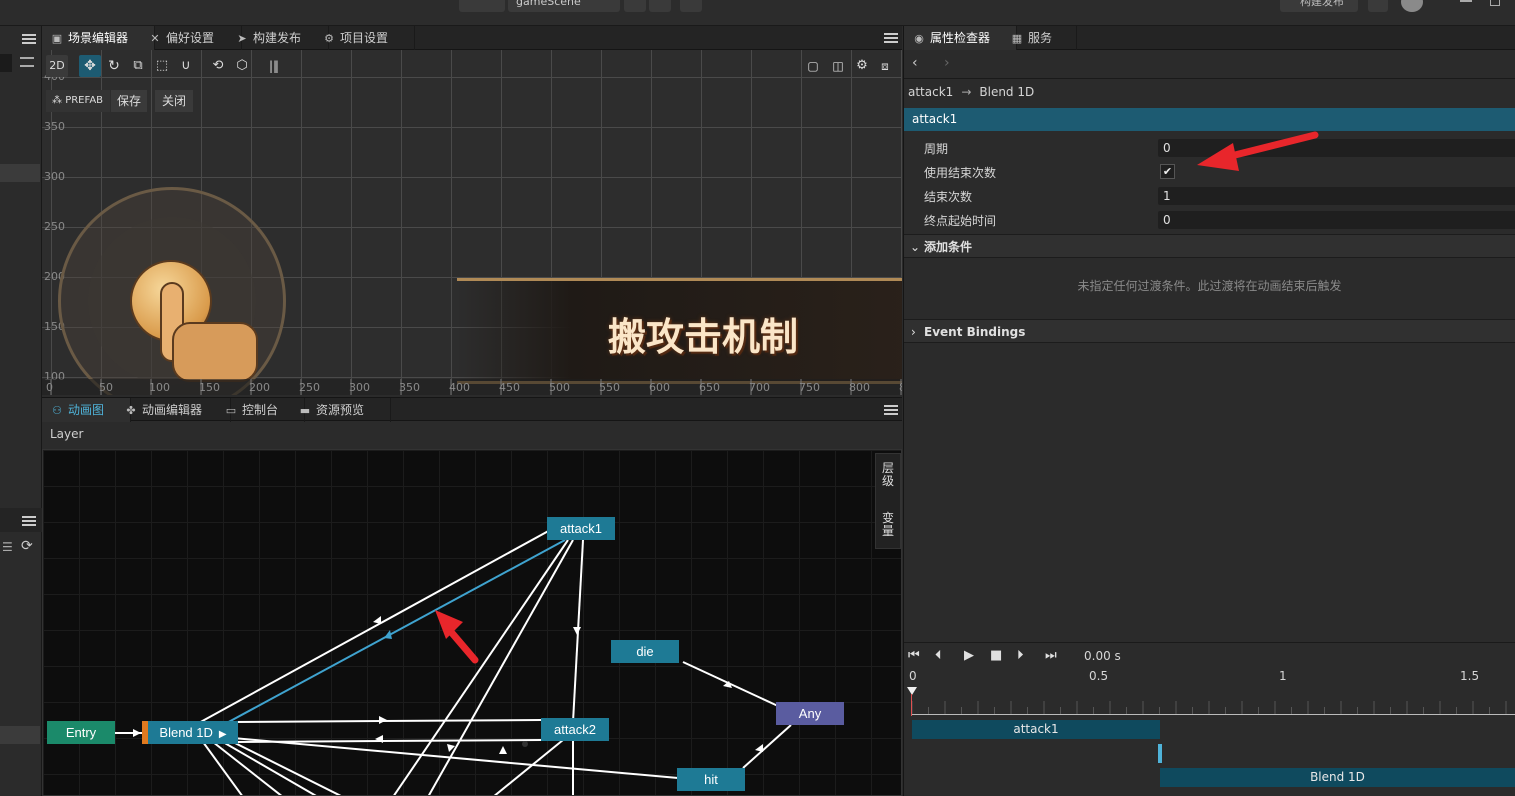 The width and height of the screenshot is (1515, 796). What do you see at coordinates (27, 62) in the screenshot?
I see `list-icon` at bounding box center [27, 62].